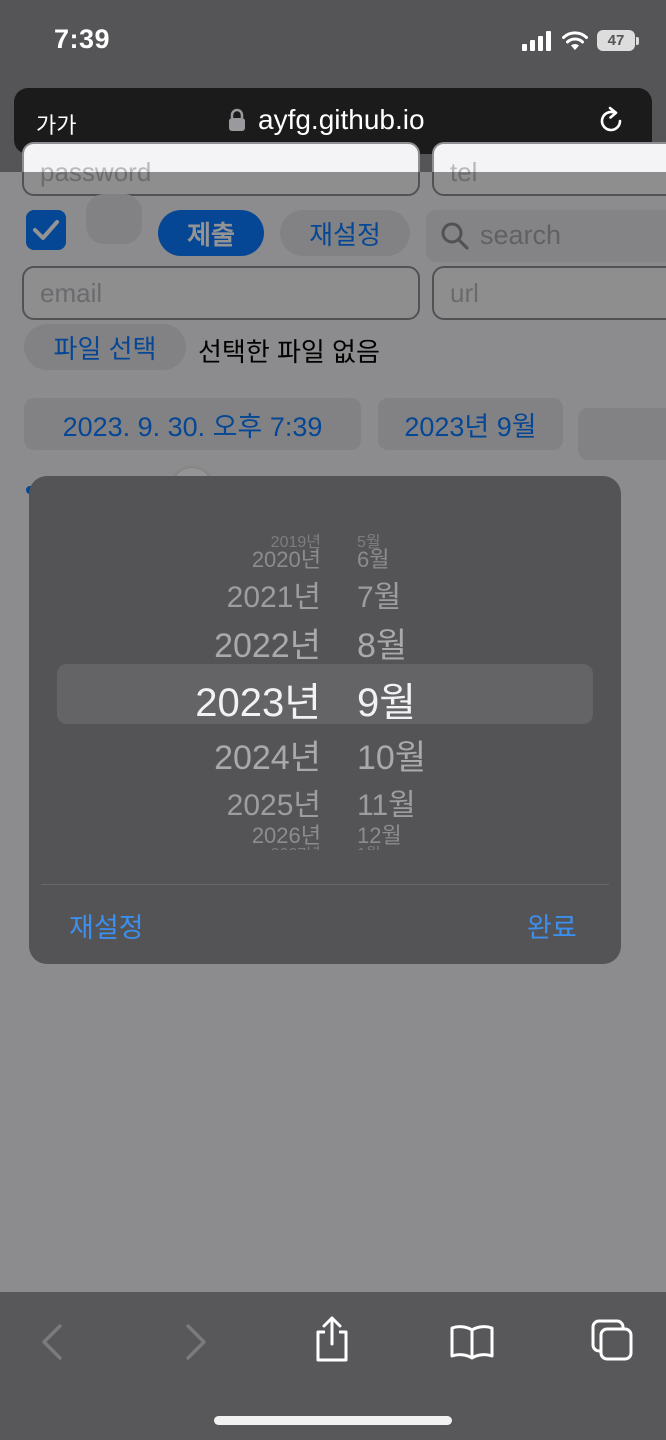 This screenshot has height=1440, width=666. I want to click on status-bar: 7:39 47, so click(333, 40).